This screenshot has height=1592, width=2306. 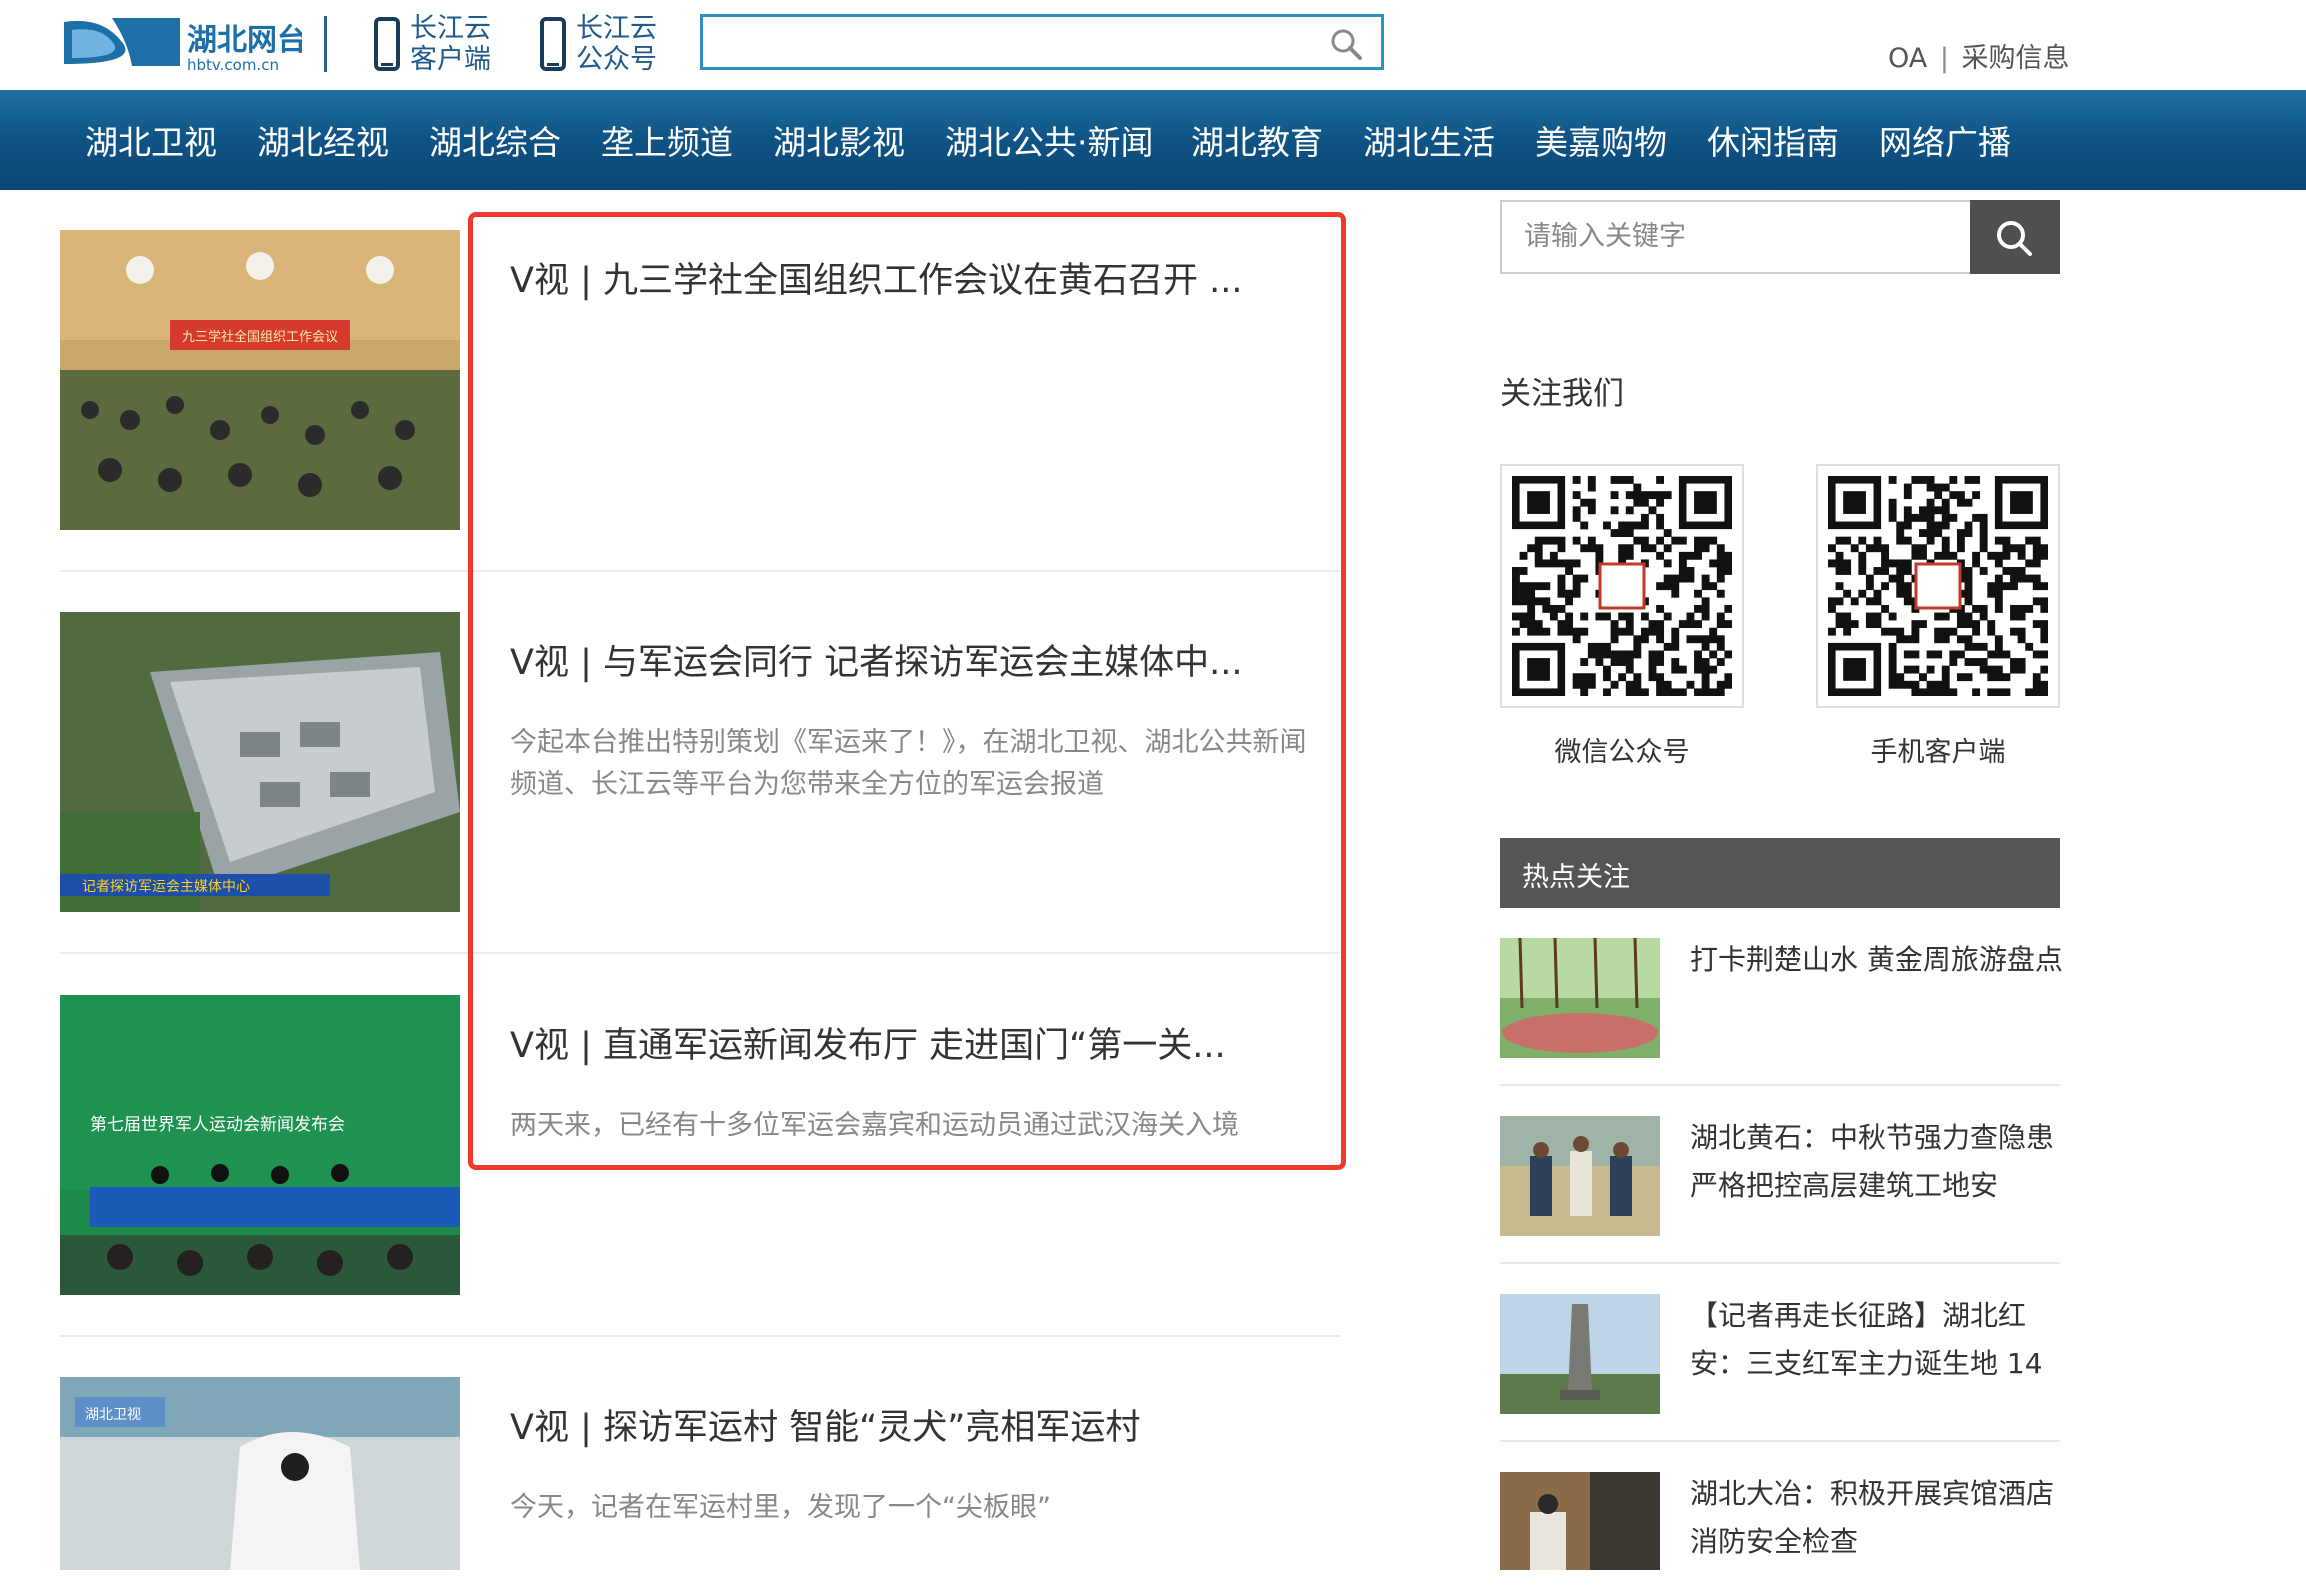 What do you see at coordinates (839, 140) in the screenshot?
I see `nav-item-hubei-film: 湖北影视` at bounding box center [839, 140].